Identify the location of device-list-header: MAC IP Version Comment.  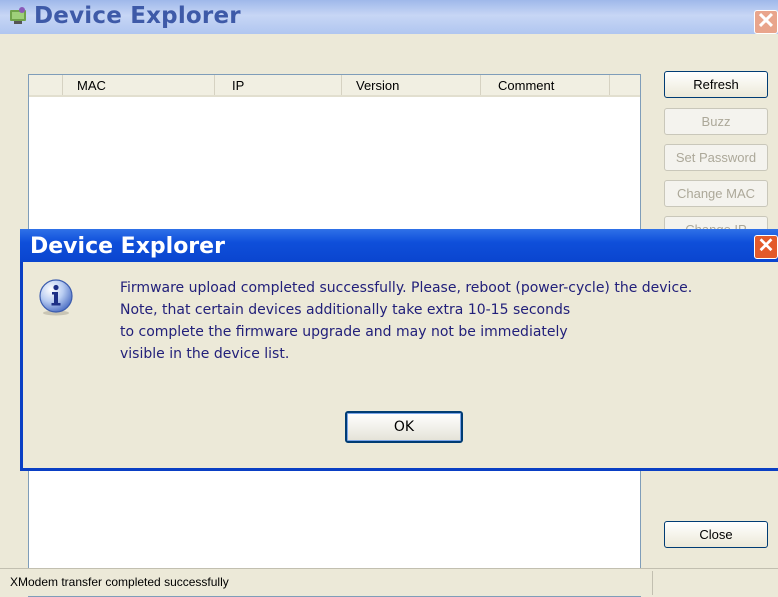
(334, 86).